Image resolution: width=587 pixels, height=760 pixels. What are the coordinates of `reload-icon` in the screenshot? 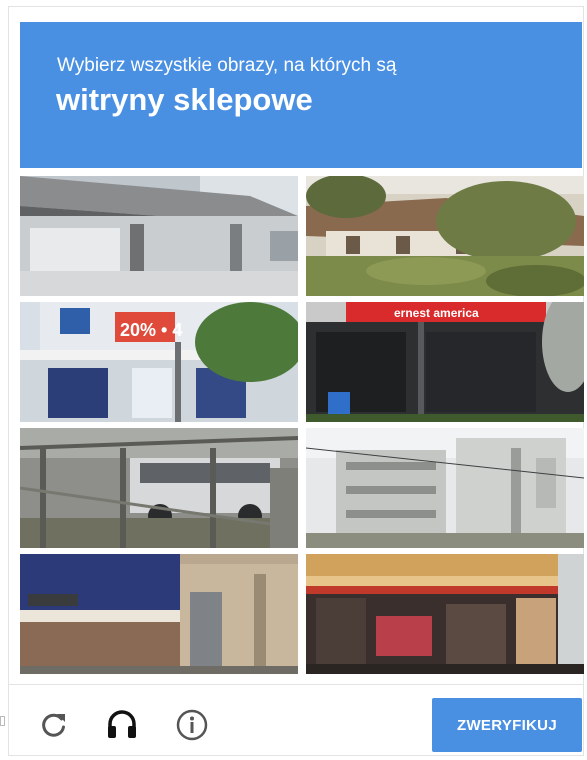 It's located at (53, 725).